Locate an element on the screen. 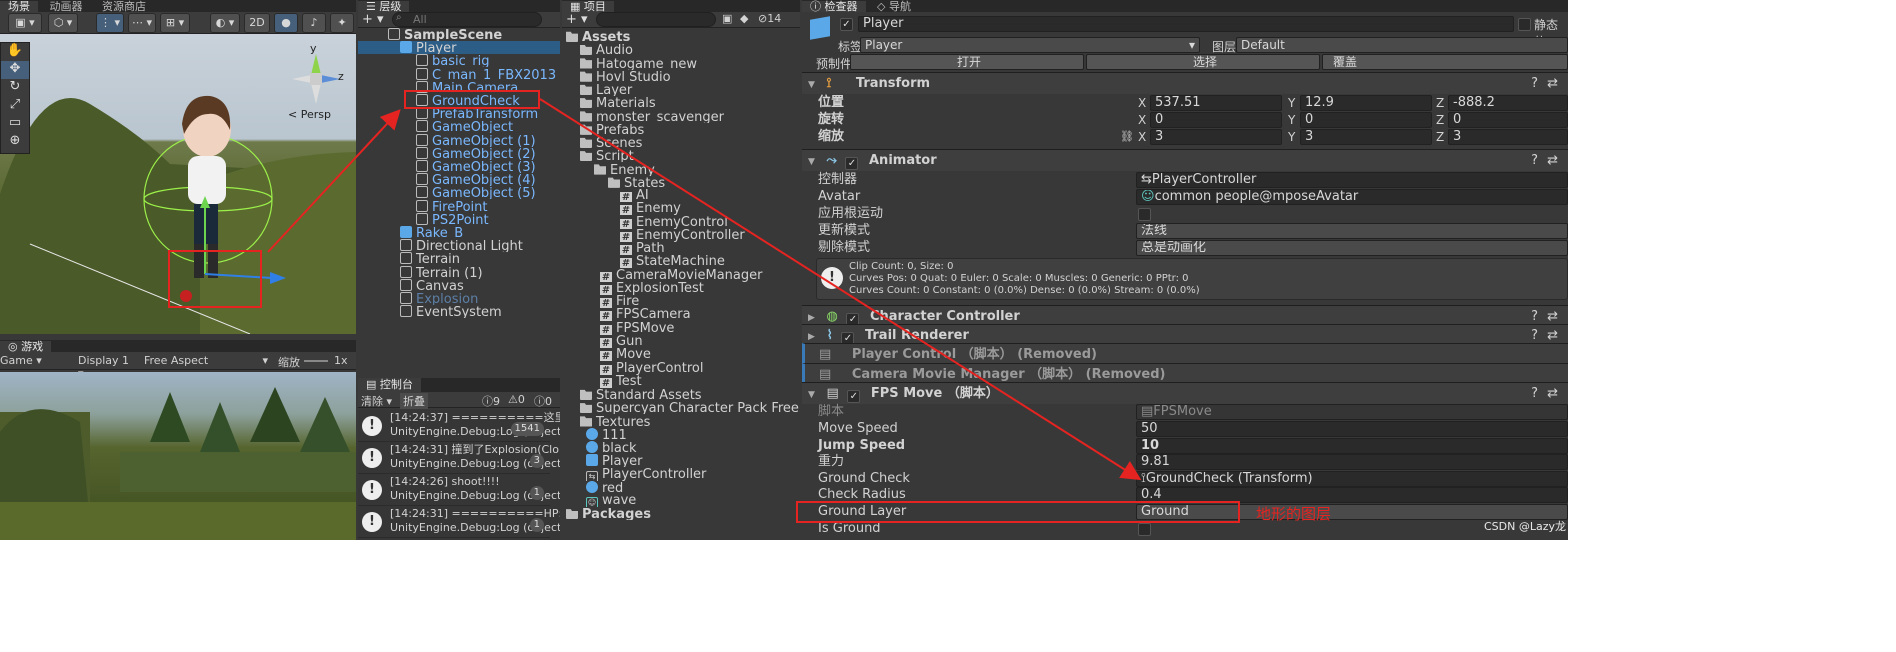 Image resolution: width=1896 pixels, height=652 pixels. hierarchy-item: GameObject (3) is located at coordinates (459, 166).